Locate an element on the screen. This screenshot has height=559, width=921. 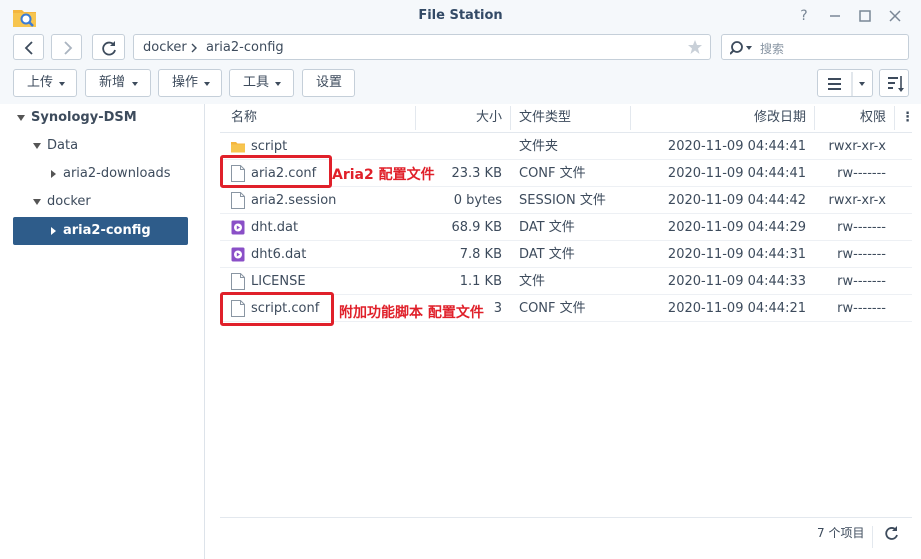
tree-item-label: aria2-config is located at coordinates (107, 230).